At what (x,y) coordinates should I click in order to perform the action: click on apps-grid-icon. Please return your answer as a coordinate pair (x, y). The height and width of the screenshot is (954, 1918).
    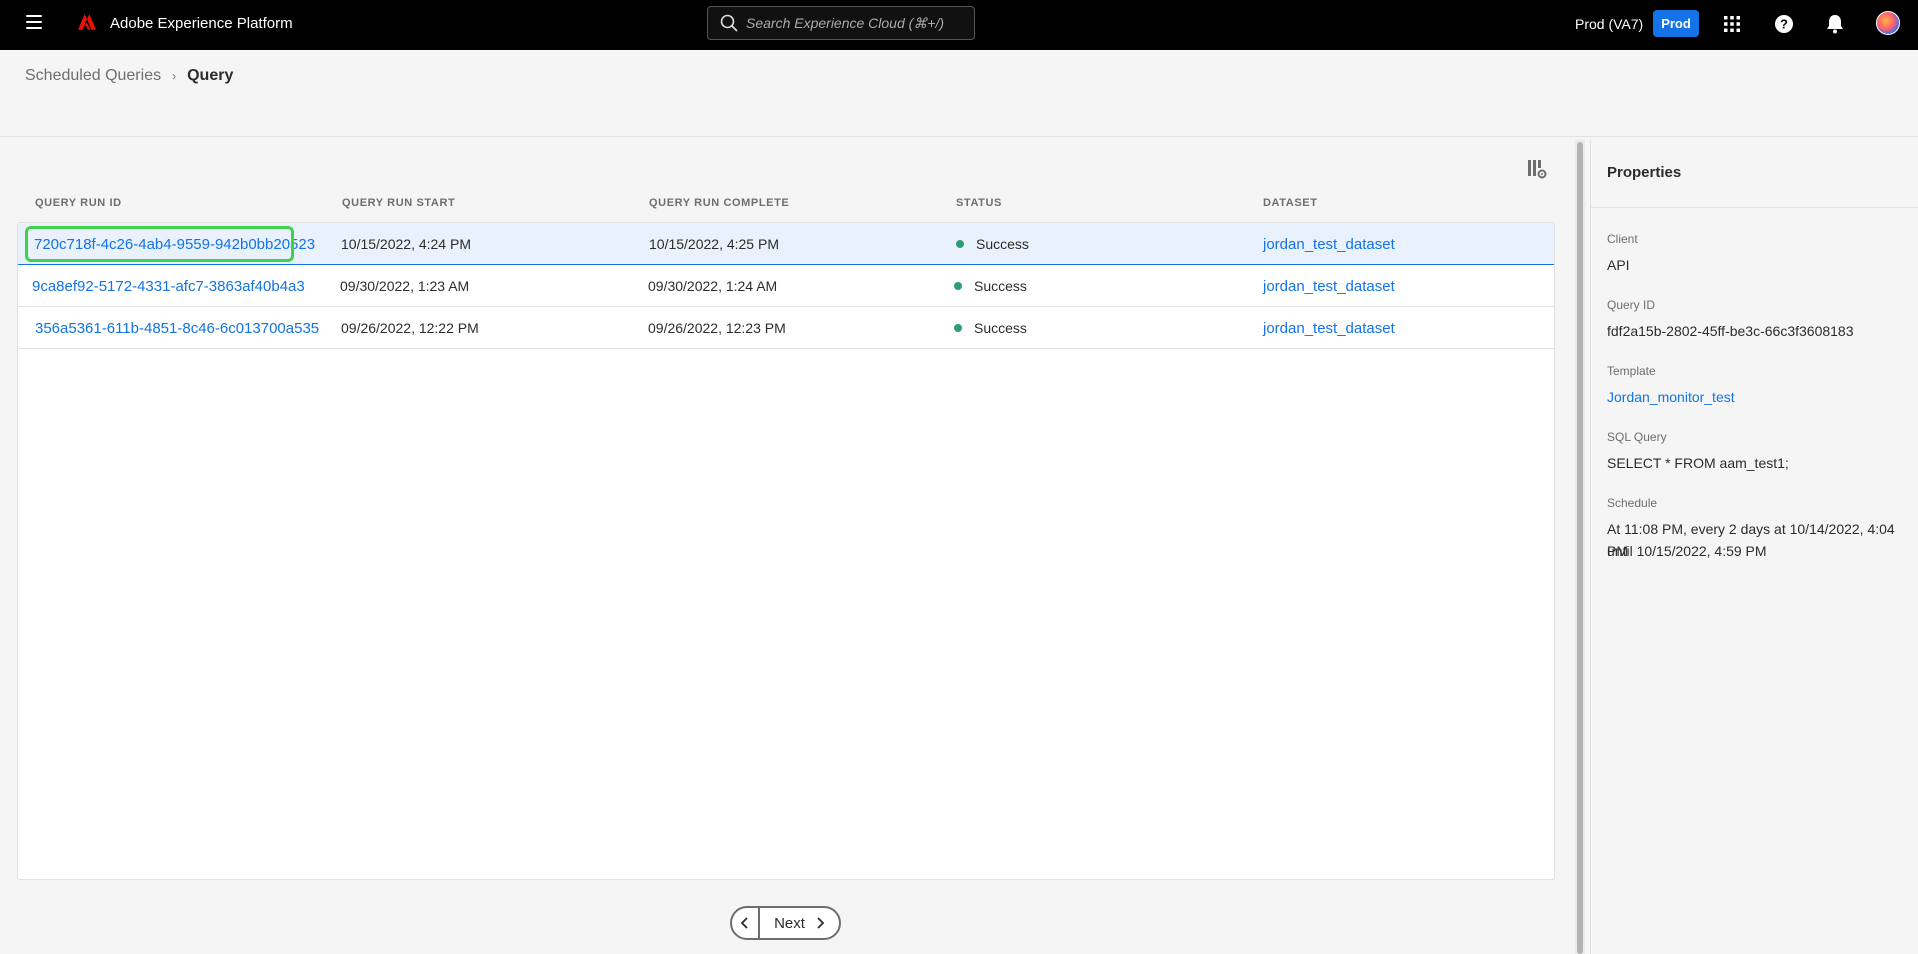
    Looking at the image, I should click on (1732, 24).